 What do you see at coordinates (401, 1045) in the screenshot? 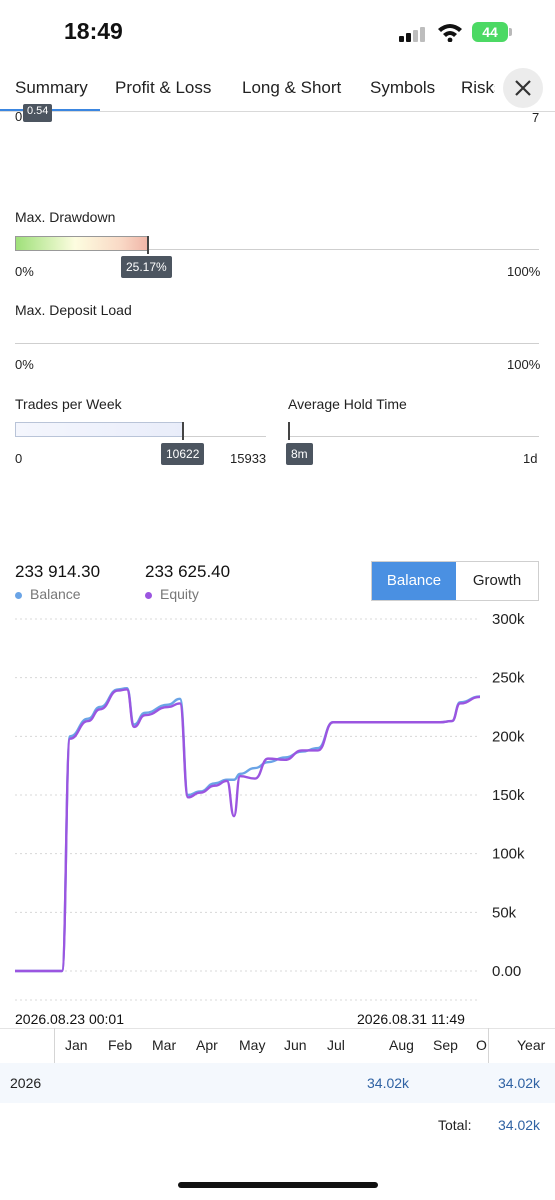
I see `month-aug: Aug` at bounding box center [401, 1045].